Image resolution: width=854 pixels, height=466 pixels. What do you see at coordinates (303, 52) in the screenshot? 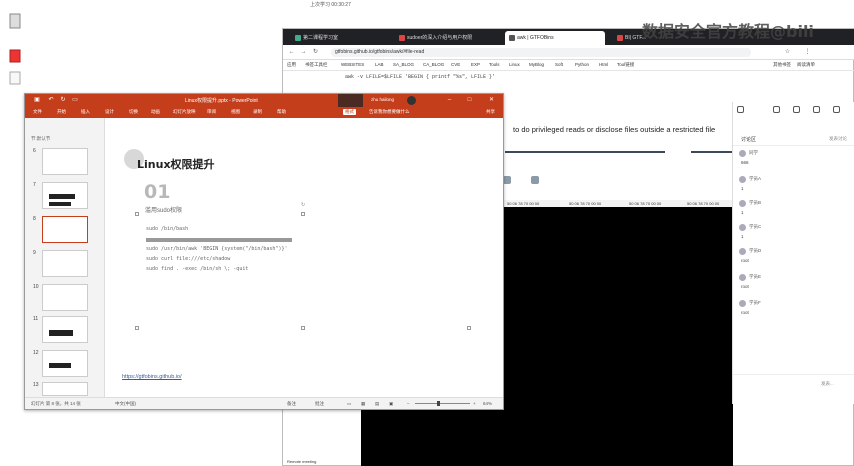
I see `forward-icon: →` at bounding box center [303, 52].